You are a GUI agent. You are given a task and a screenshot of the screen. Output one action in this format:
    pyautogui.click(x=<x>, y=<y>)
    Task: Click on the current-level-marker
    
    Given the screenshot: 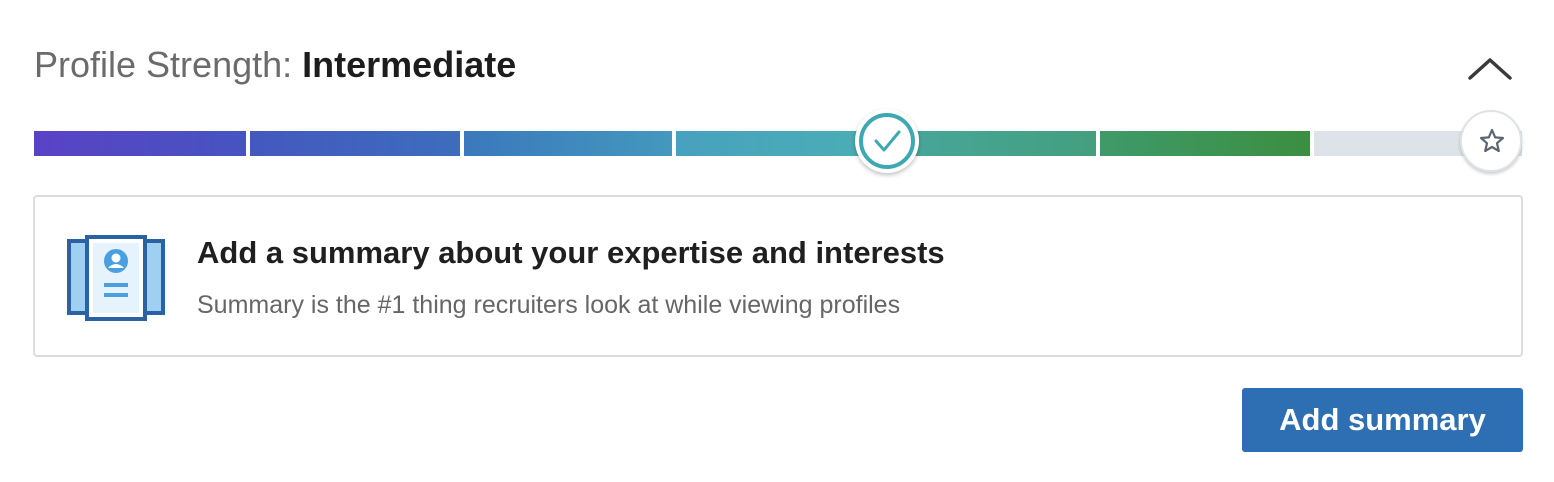 What is the action you would take?
    pyautogui.click(x=887, y=141)
    